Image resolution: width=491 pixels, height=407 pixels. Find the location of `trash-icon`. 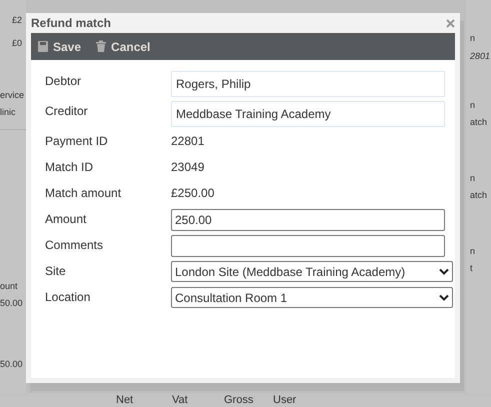

trash-icon is located at coordinates (101, 46).